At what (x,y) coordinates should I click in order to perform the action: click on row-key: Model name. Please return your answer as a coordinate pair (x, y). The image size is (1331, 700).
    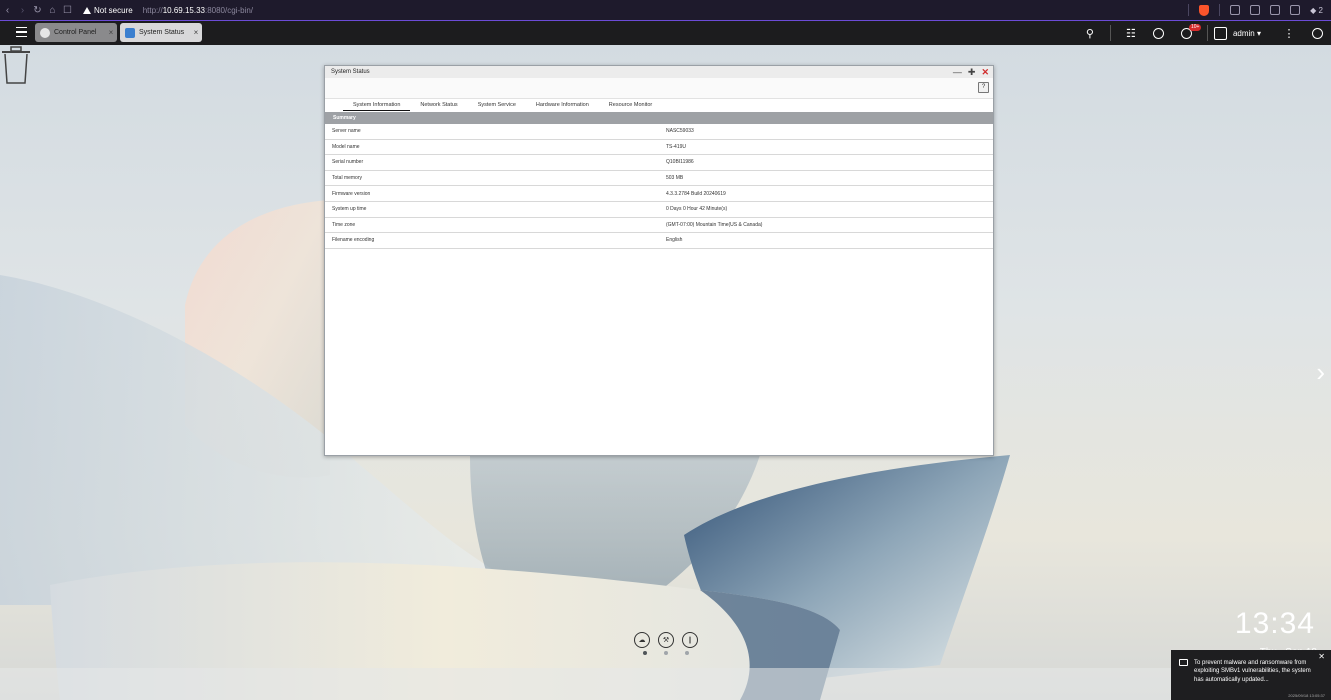
    Looking at the image, I should click on (346, 146).